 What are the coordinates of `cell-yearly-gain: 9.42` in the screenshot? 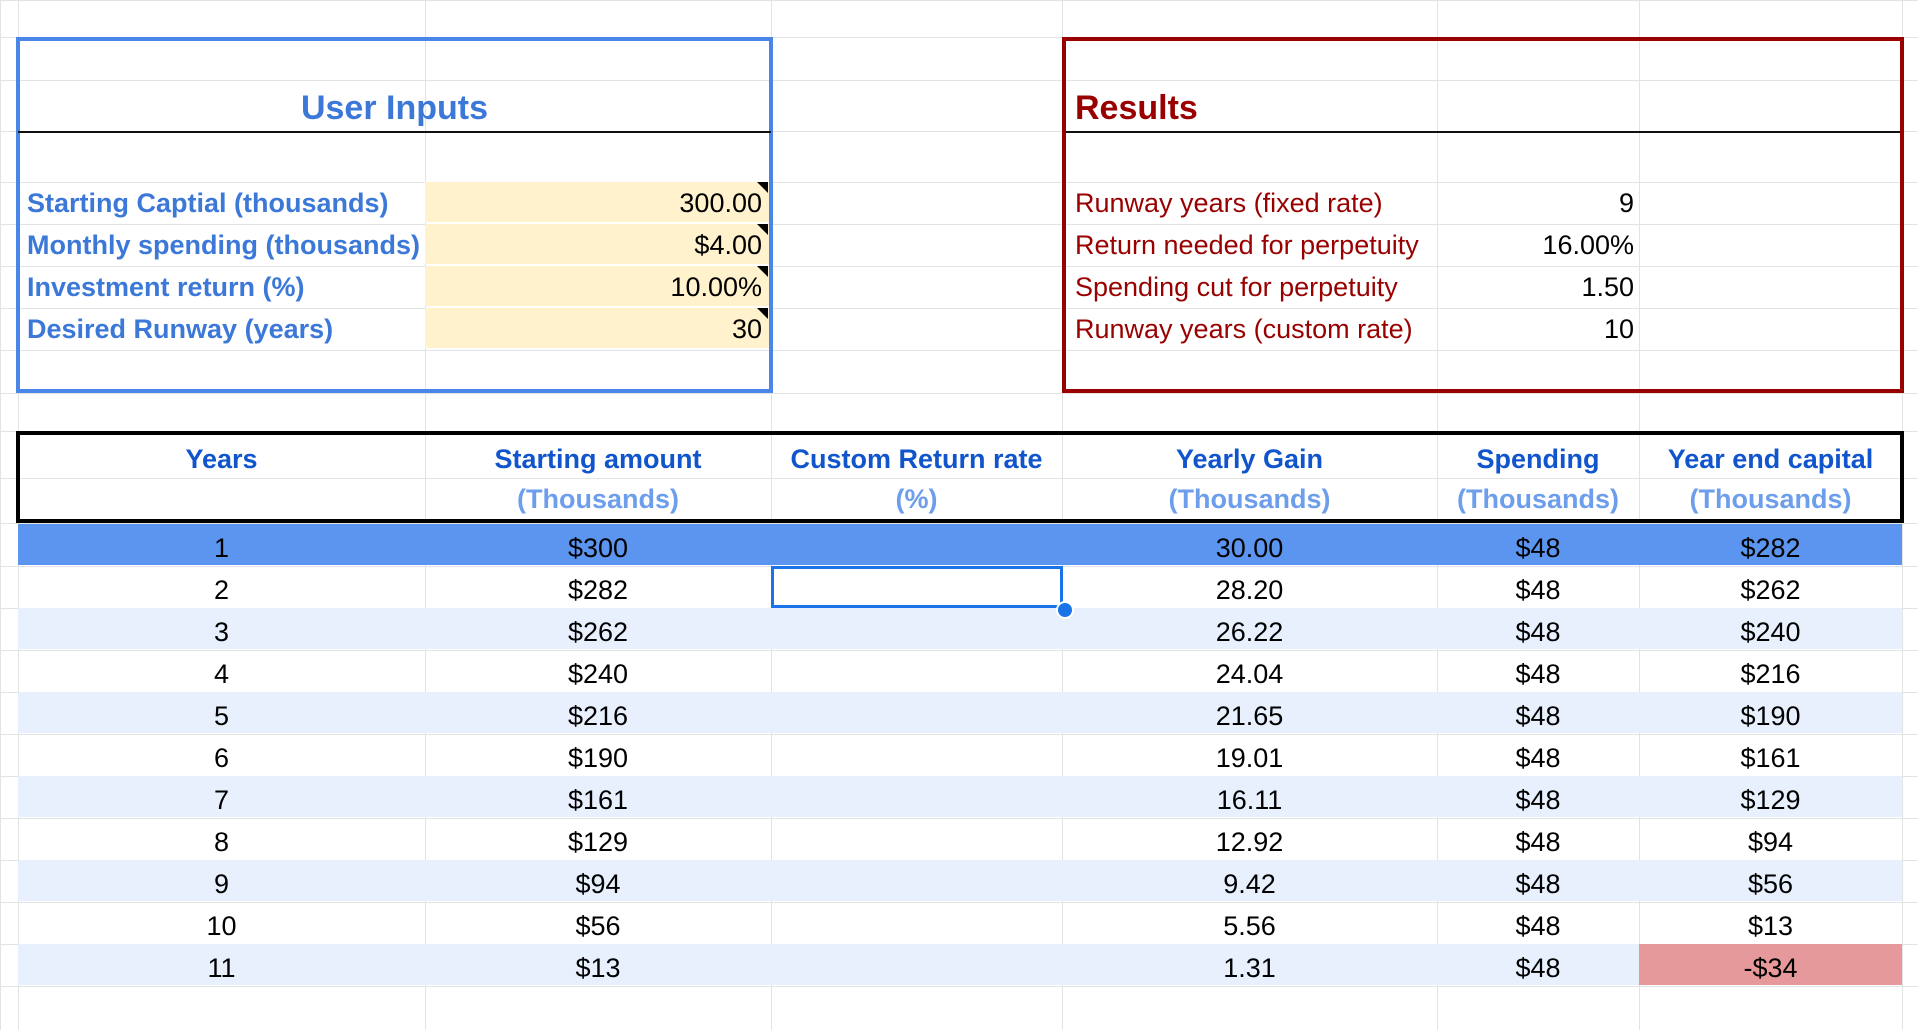 It's located at (1249, 884).